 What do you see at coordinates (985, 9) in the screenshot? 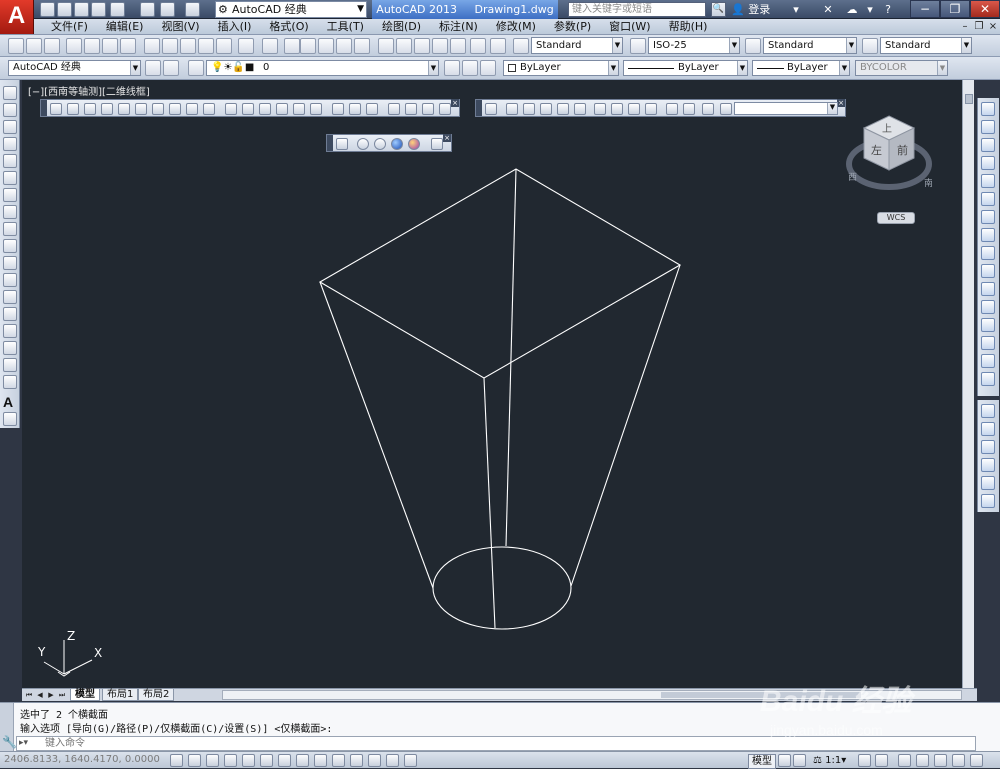
I see `close-button: ✕` at bounding box center [985, 9].